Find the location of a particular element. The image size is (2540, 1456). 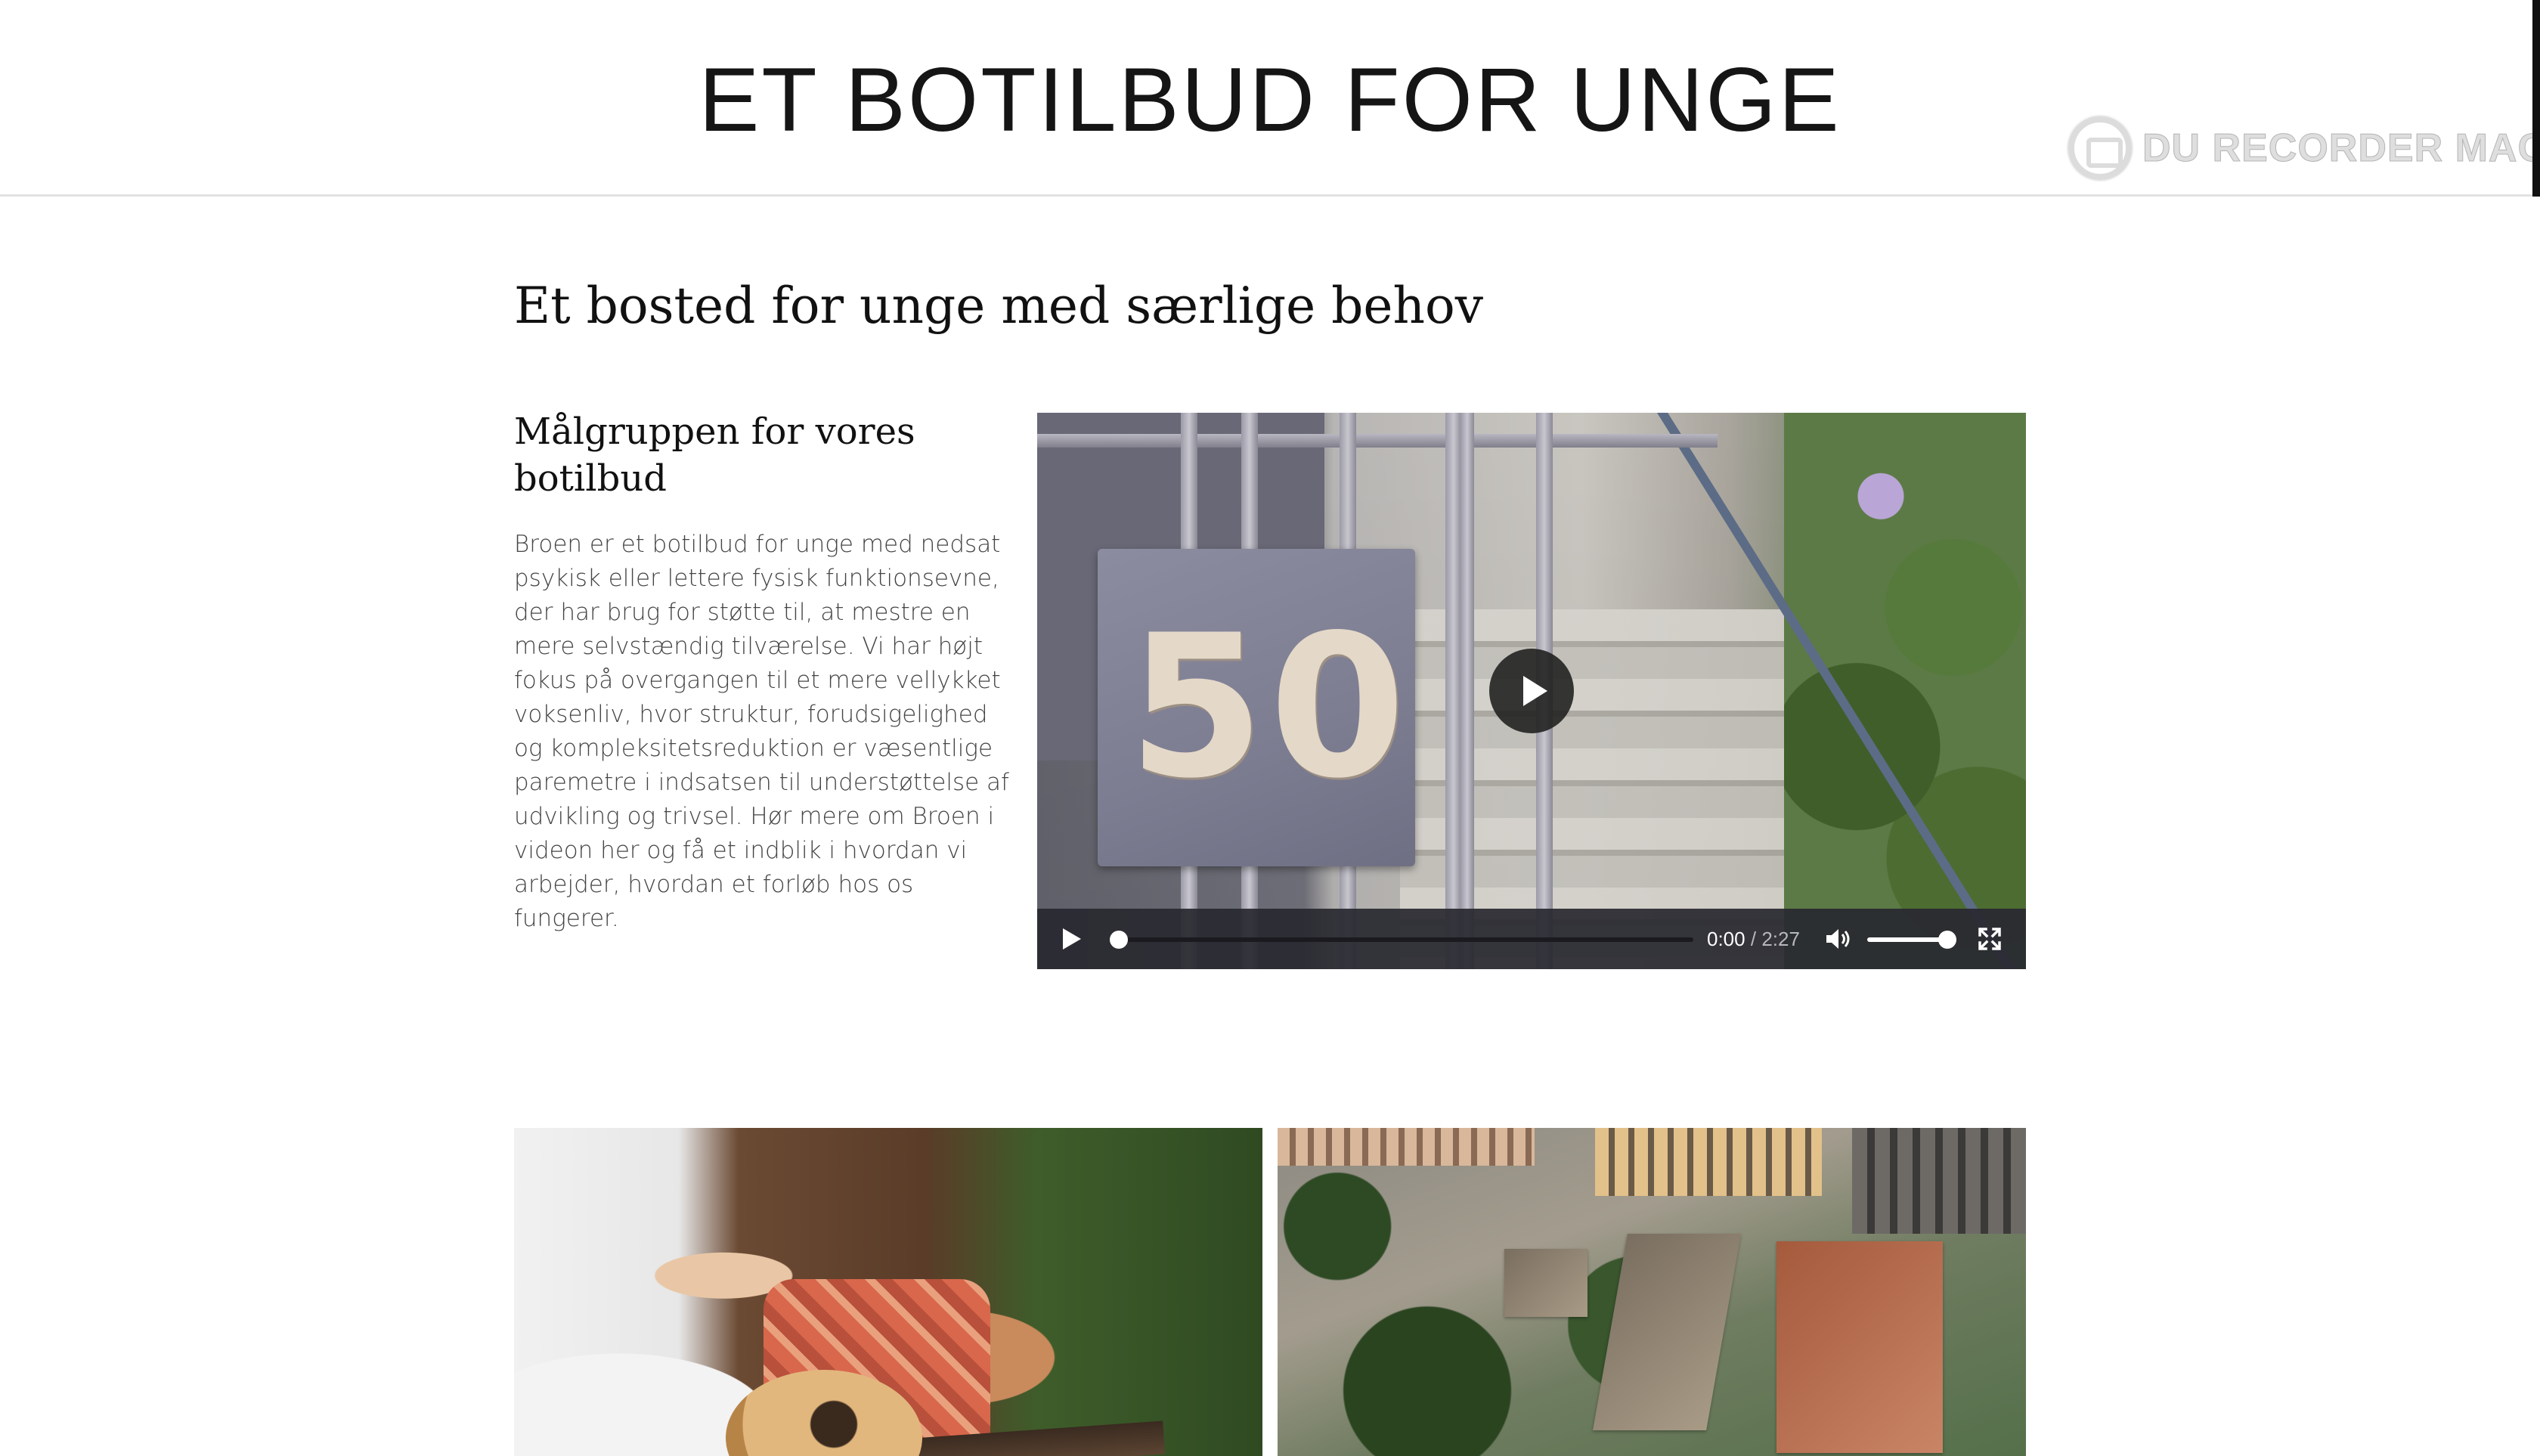

video-controls: 0:00 / 2:27 is located at coordinates (1532, 939).